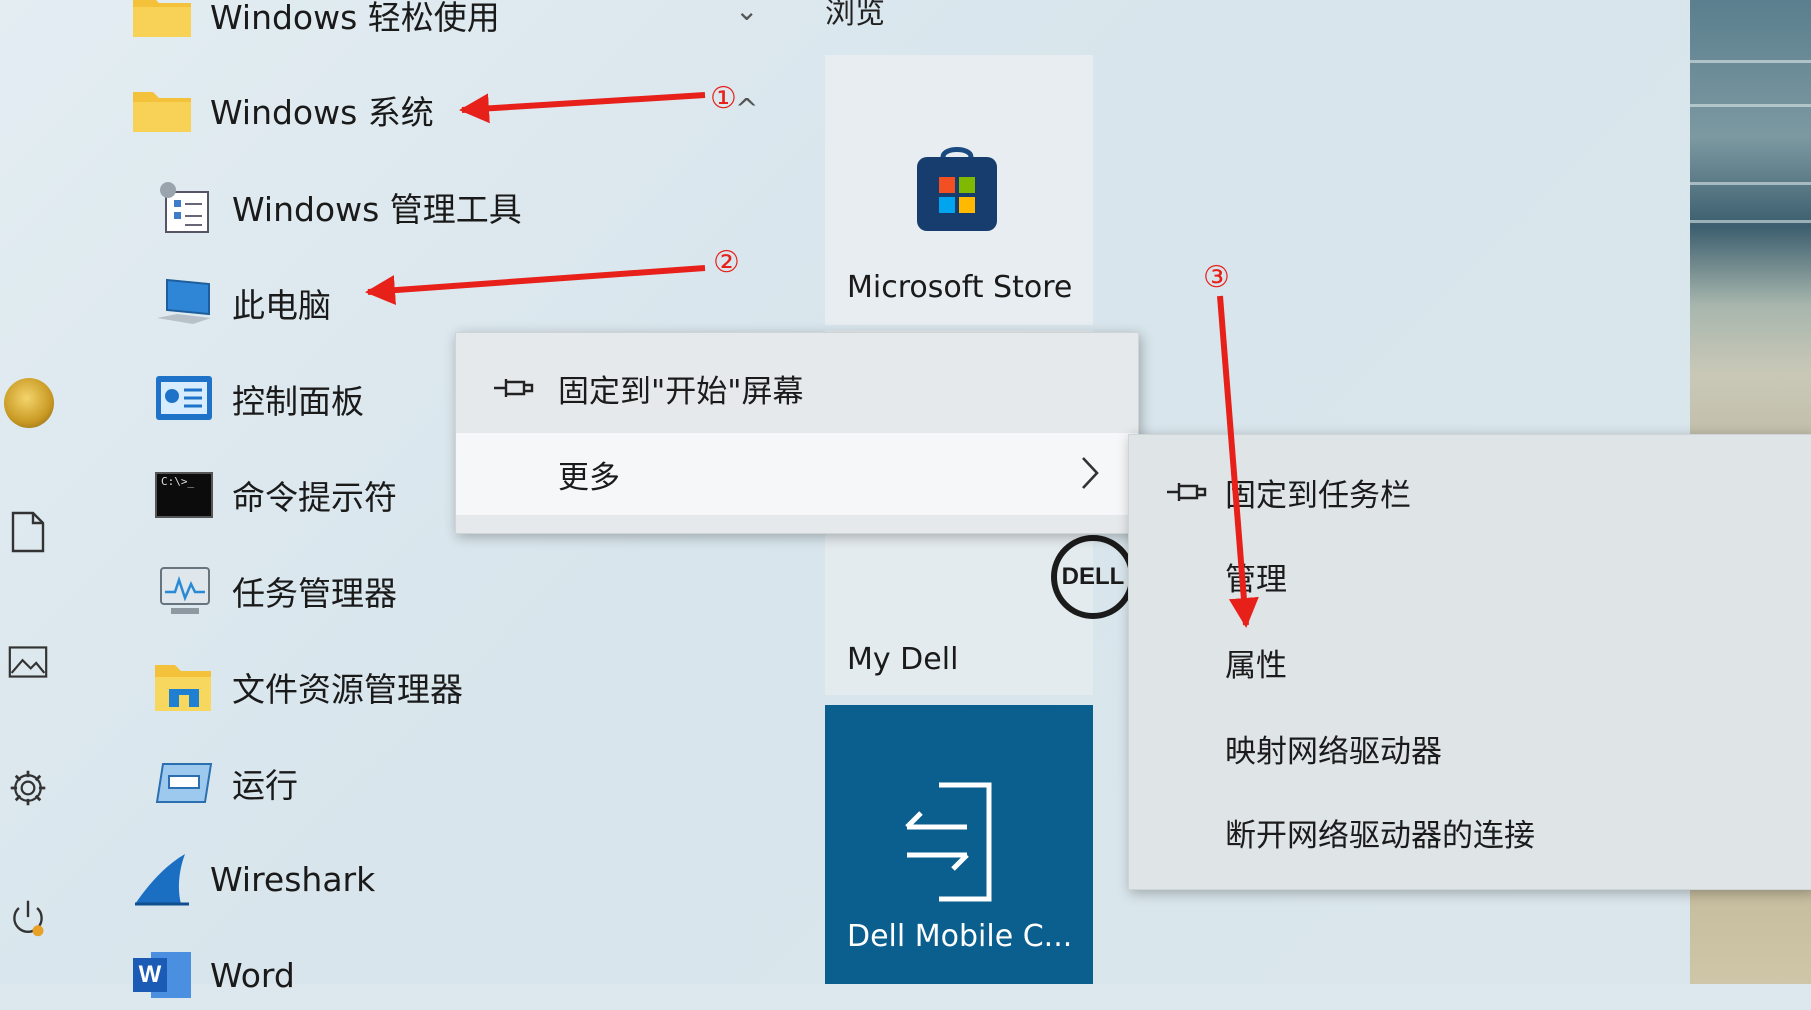 The height and width of the screenshot is (1010, 1811). I want to click on microsoft-store-tile: Microsoft Store, so click(959, 190).